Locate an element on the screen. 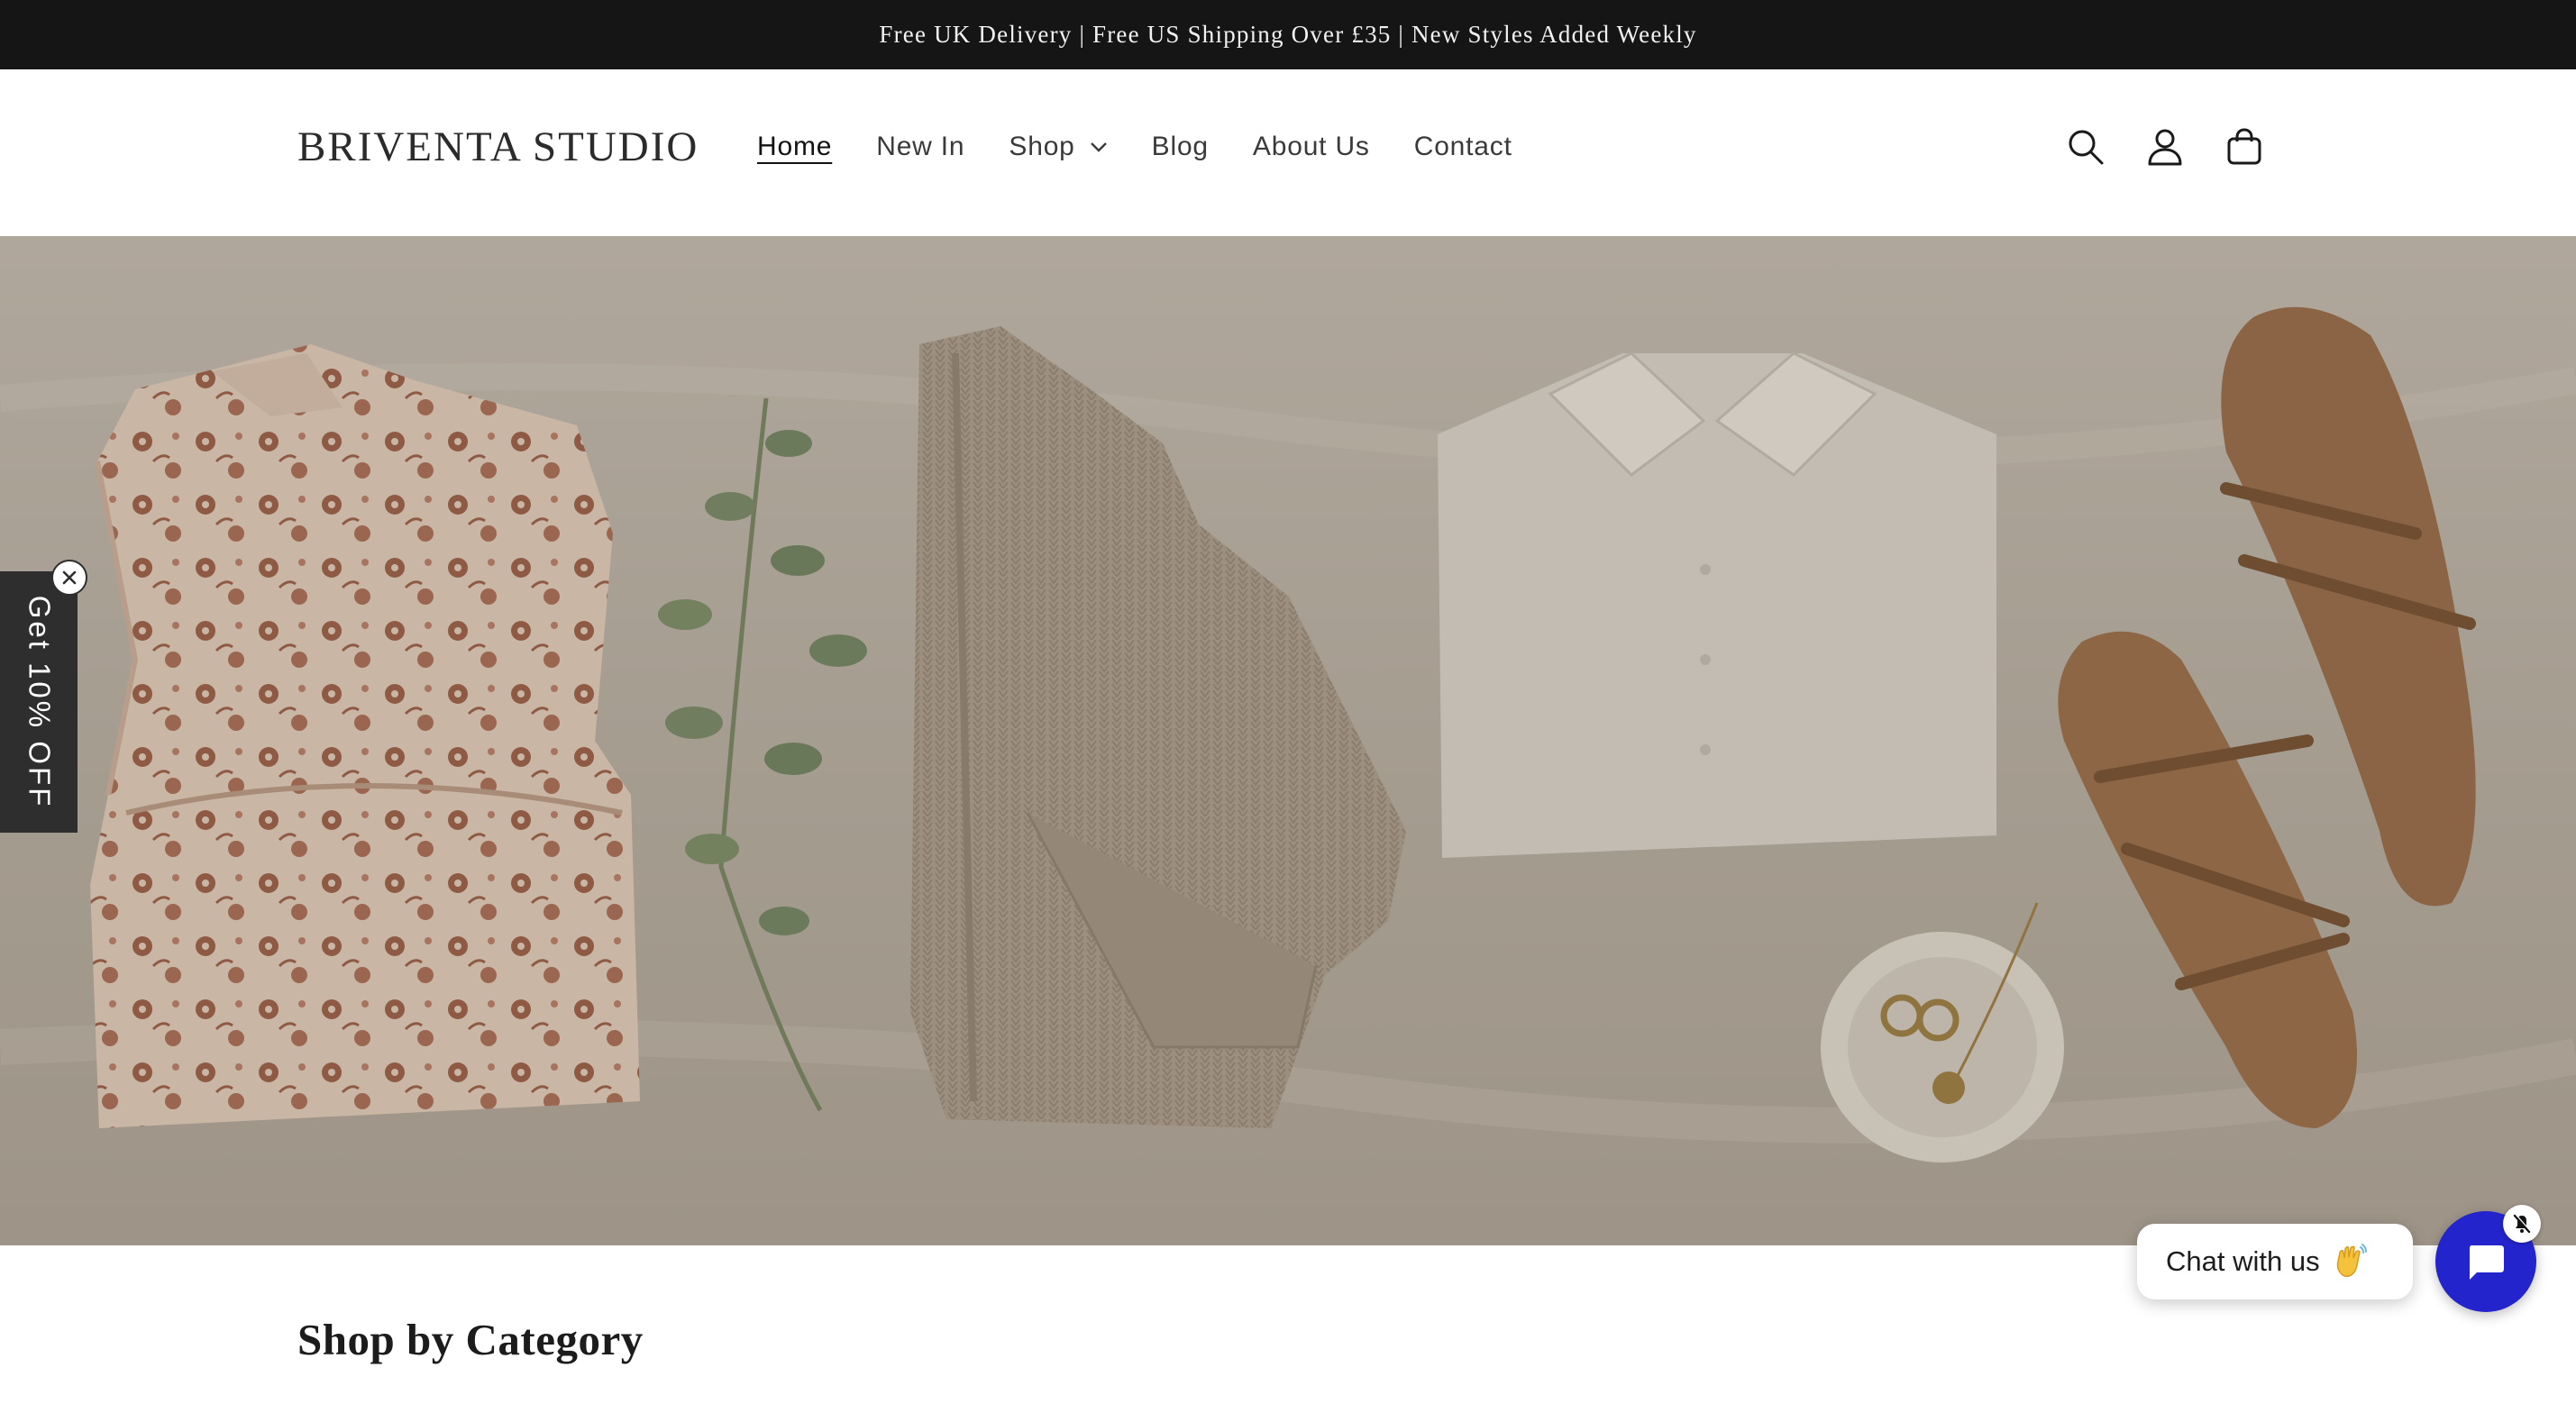  nav-home: Home is located at coordinates (794, 147).